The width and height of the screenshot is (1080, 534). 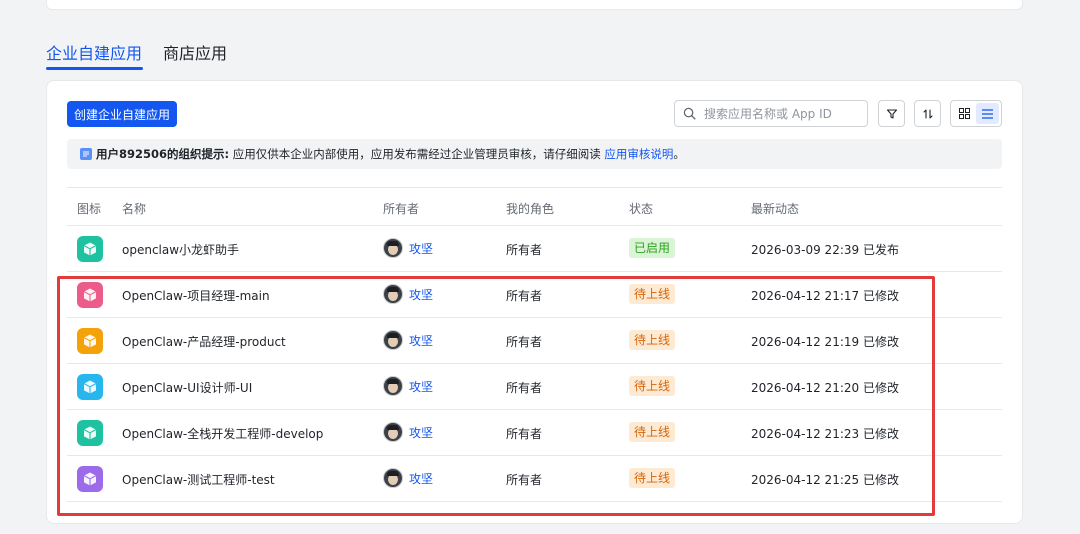 I want to click on table-header: 图标 名称 所有者 我的角色 状态 最新动态, so click(x=534, y=206).